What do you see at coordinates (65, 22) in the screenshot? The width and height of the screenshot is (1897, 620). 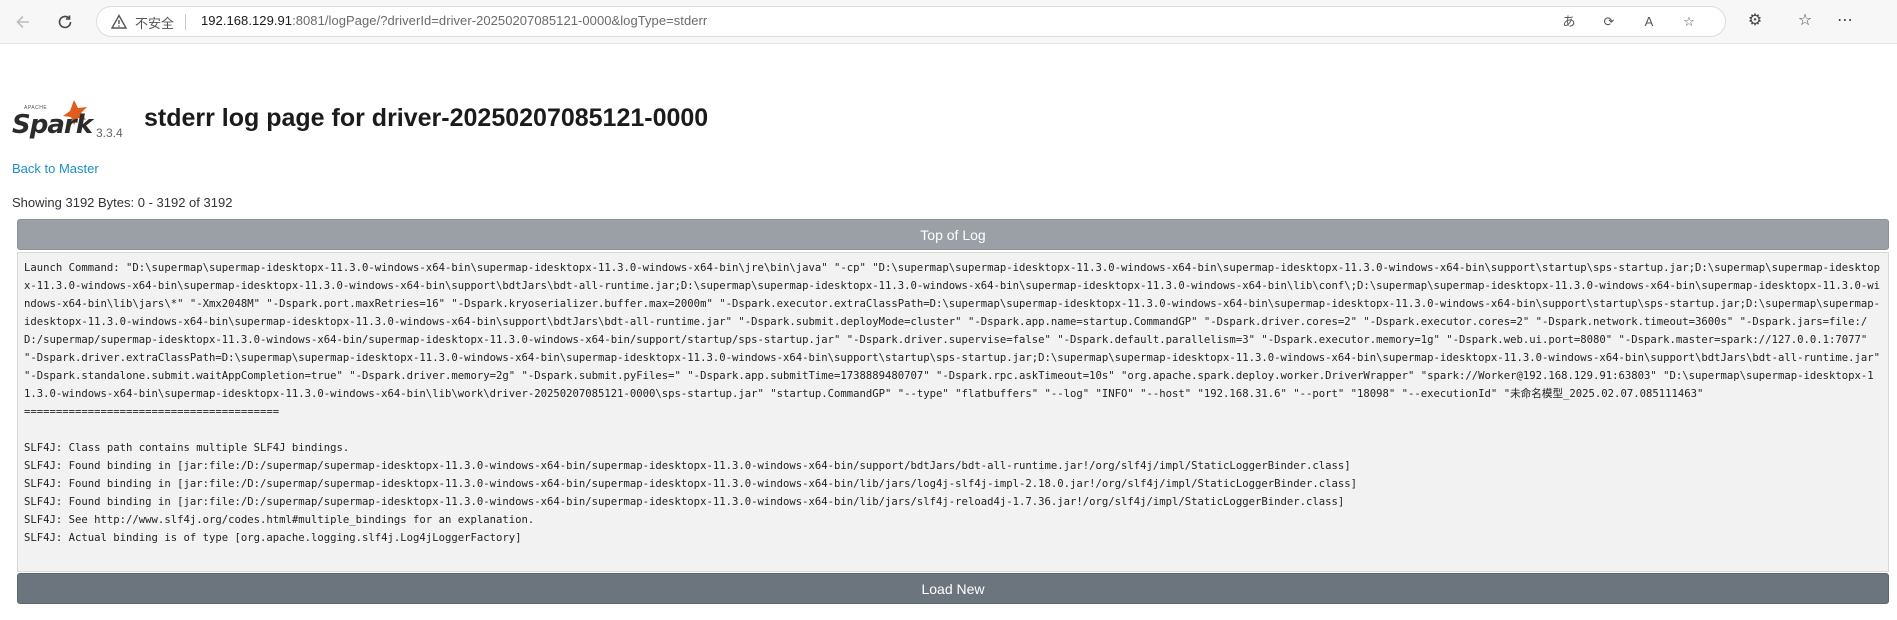 I see `reload-icon` at bounding box center [65, 22].